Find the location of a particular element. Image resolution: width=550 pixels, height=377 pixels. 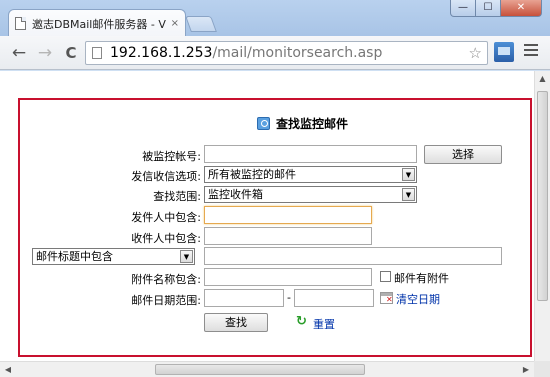

address-bar: 192.168.1.253/mail/monitorsearch.asp ☆ is located at coordinates (286, 53).